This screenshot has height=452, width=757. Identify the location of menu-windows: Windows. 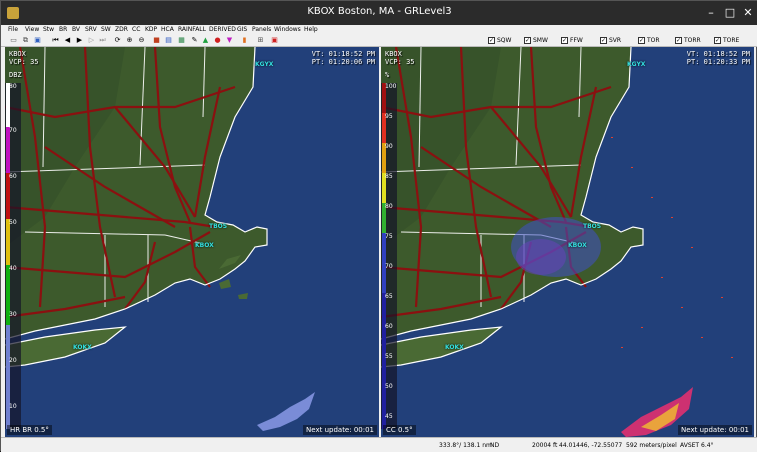
(287, 29).